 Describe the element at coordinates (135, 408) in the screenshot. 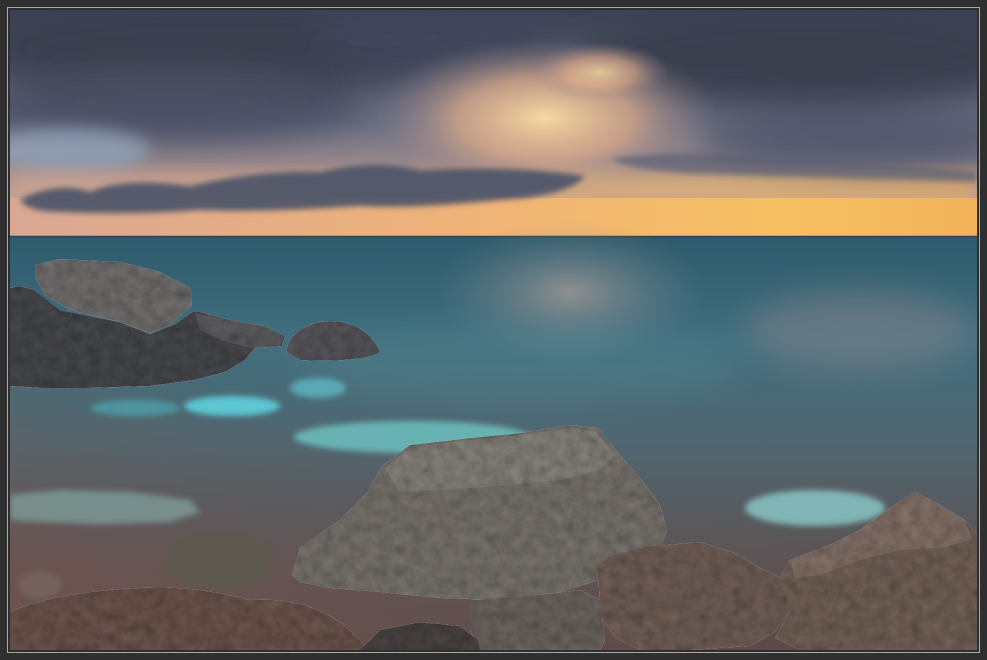

I see `turquoise-patch-far-left` at that location.